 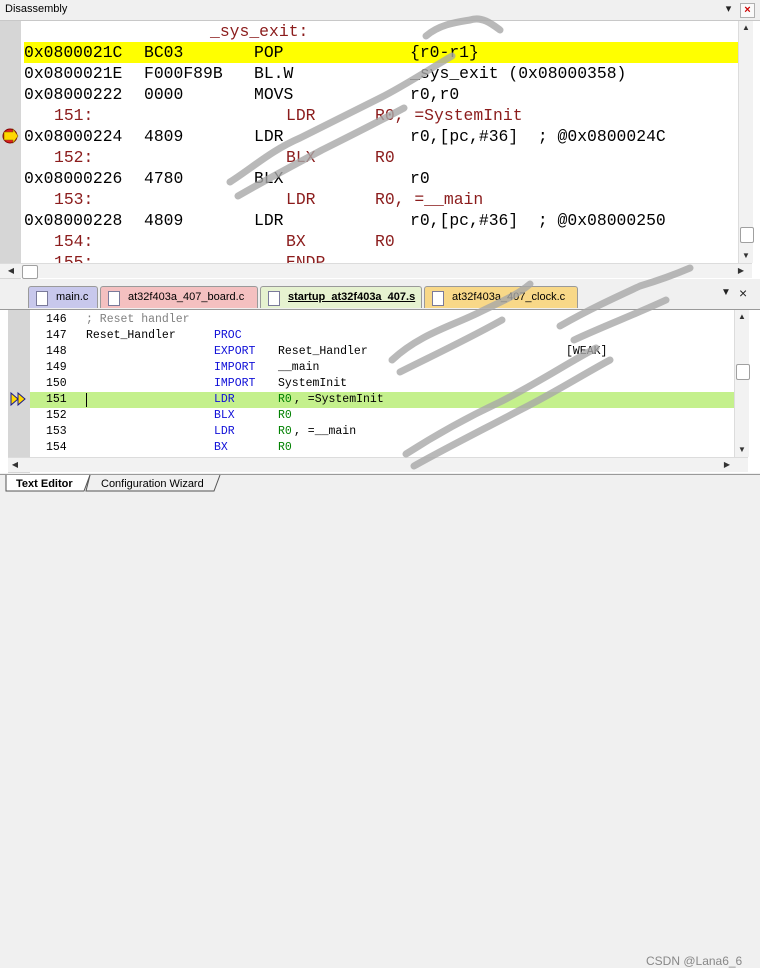 I want to click on code-line: 146 ; Reset handler, so click(x=382, y=320).